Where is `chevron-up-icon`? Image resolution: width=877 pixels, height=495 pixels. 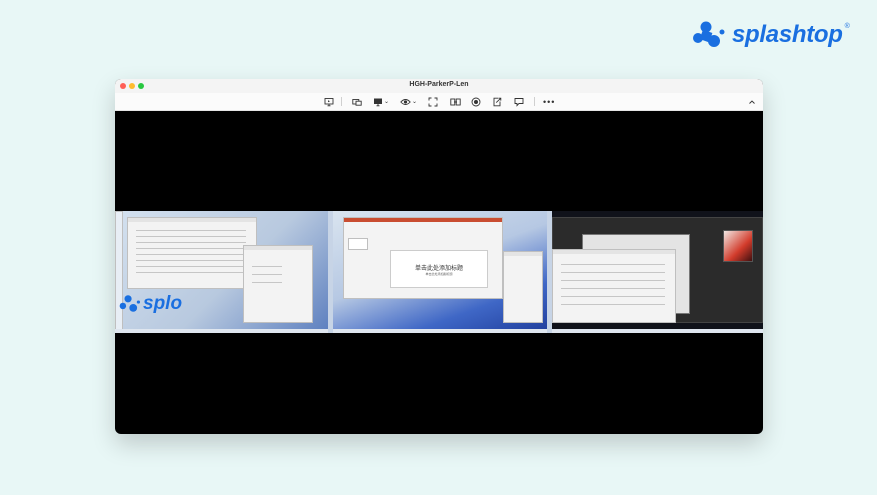 chevron-up-icon is located at coordinates (752, 101).